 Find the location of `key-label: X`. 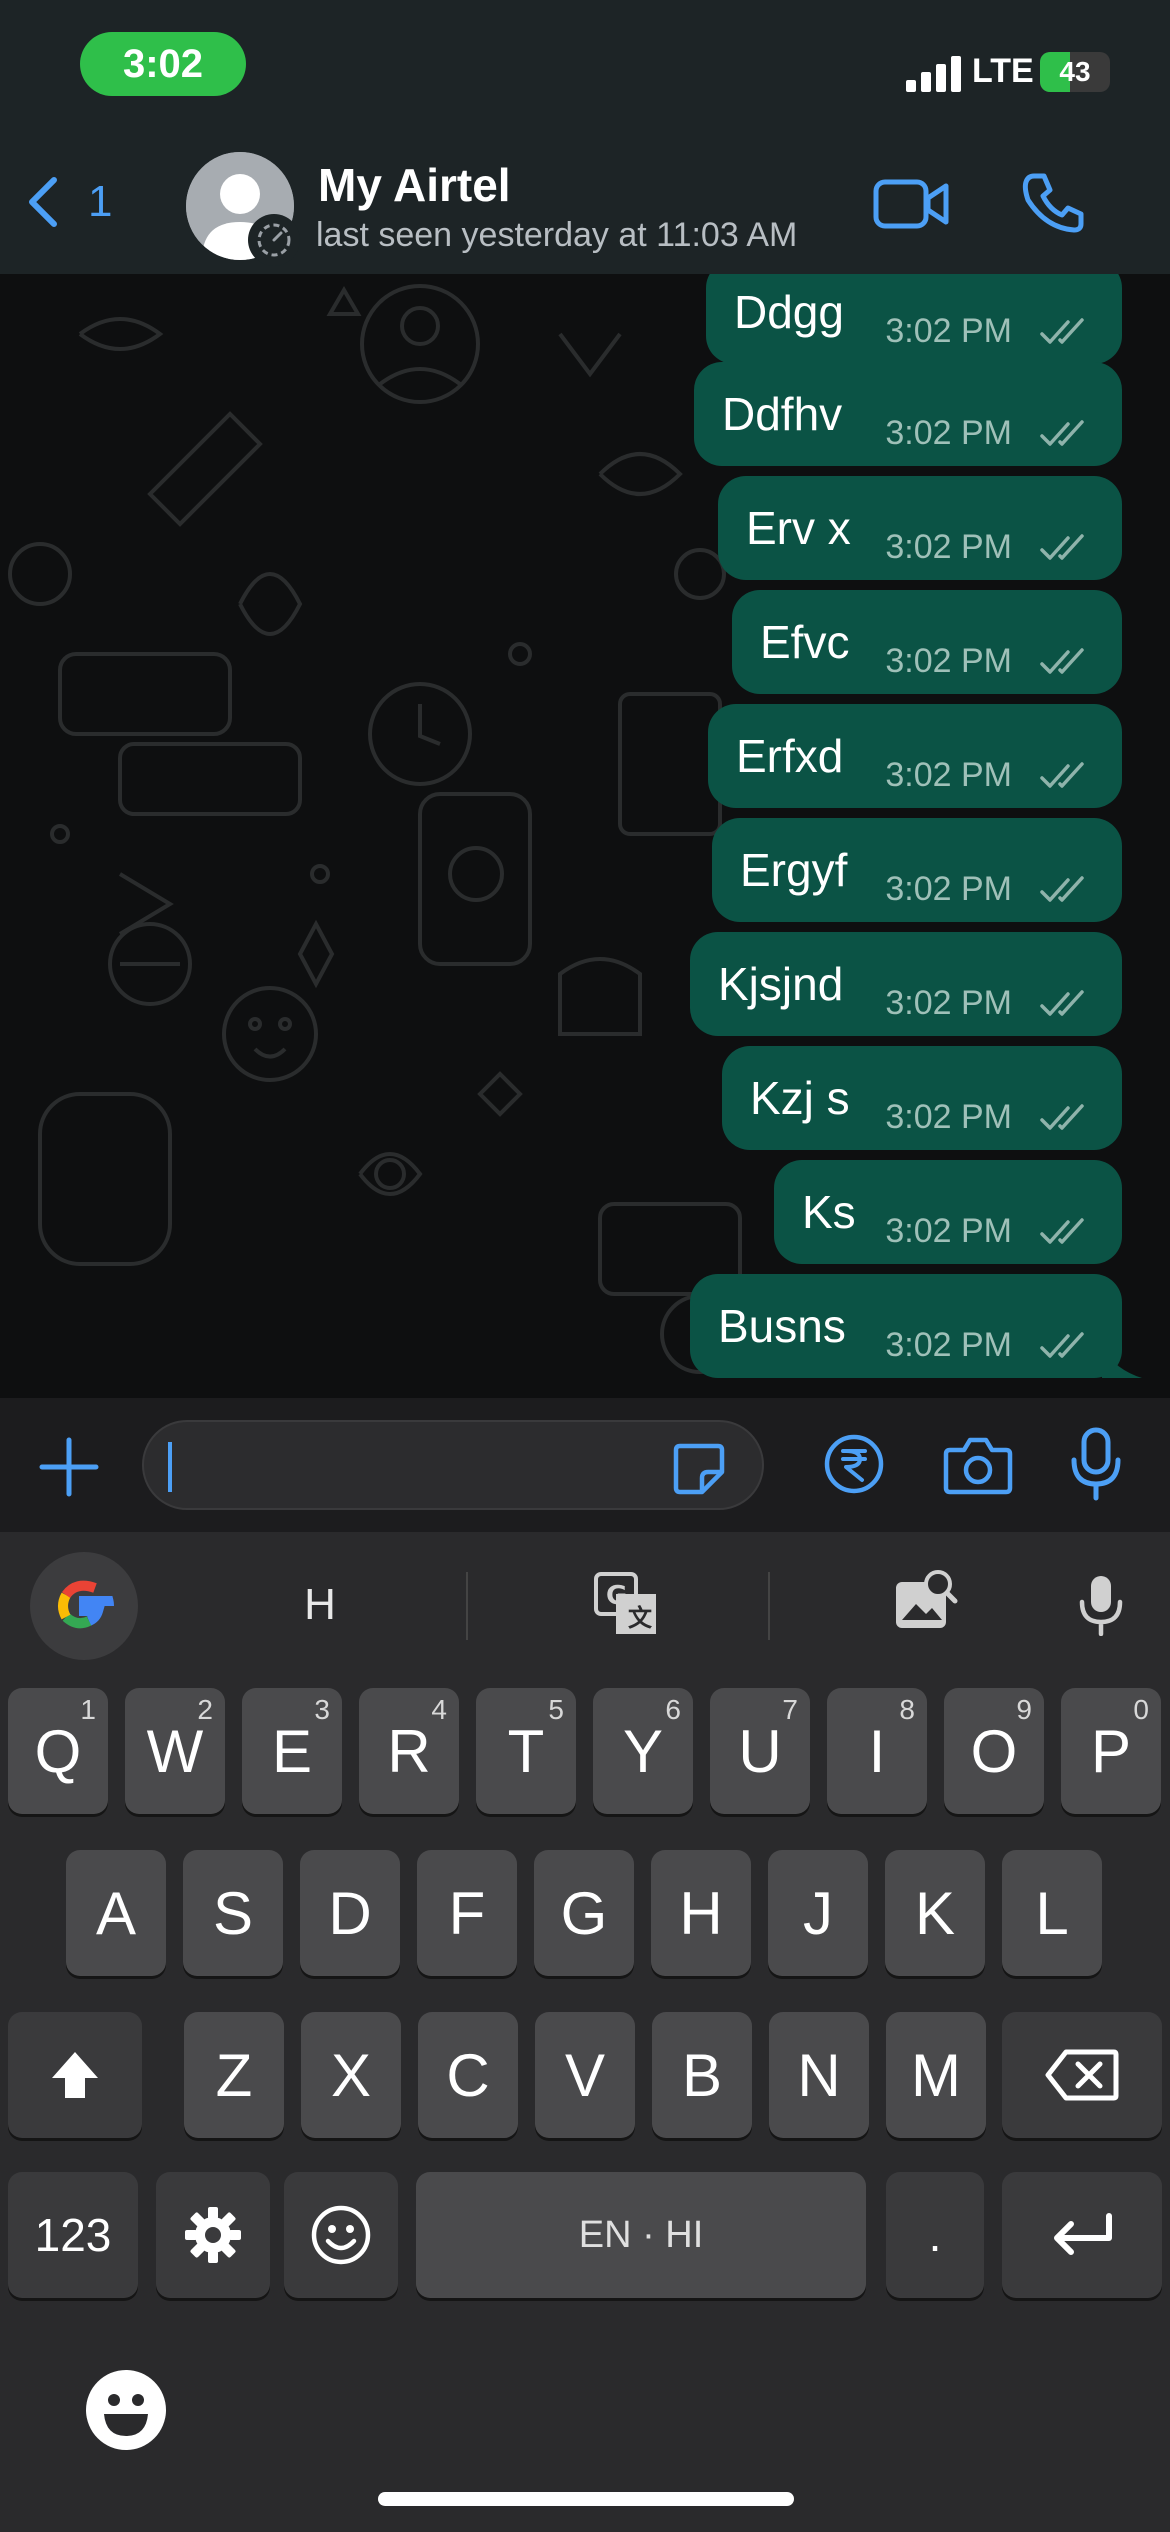

key-label: X is located at coordinates (351, 2075).